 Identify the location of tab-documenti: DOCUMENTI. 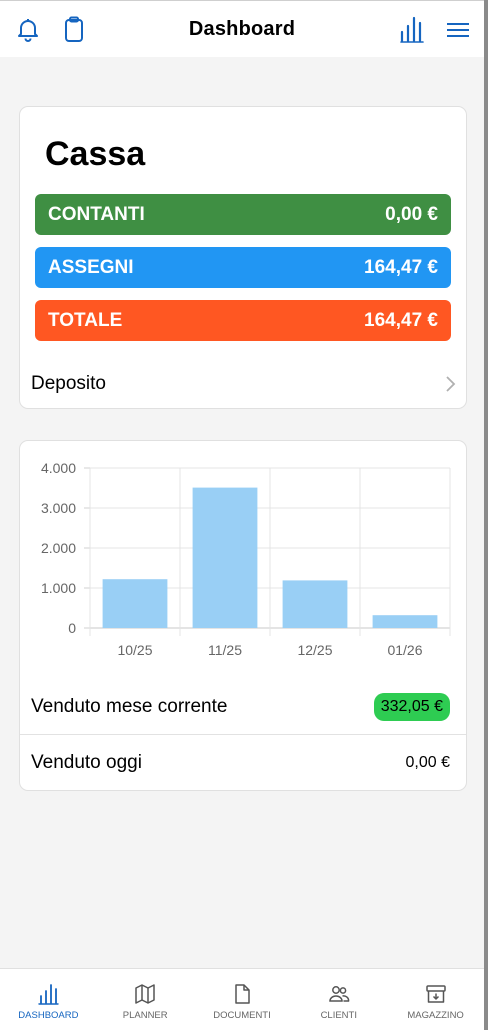
(242, 999).